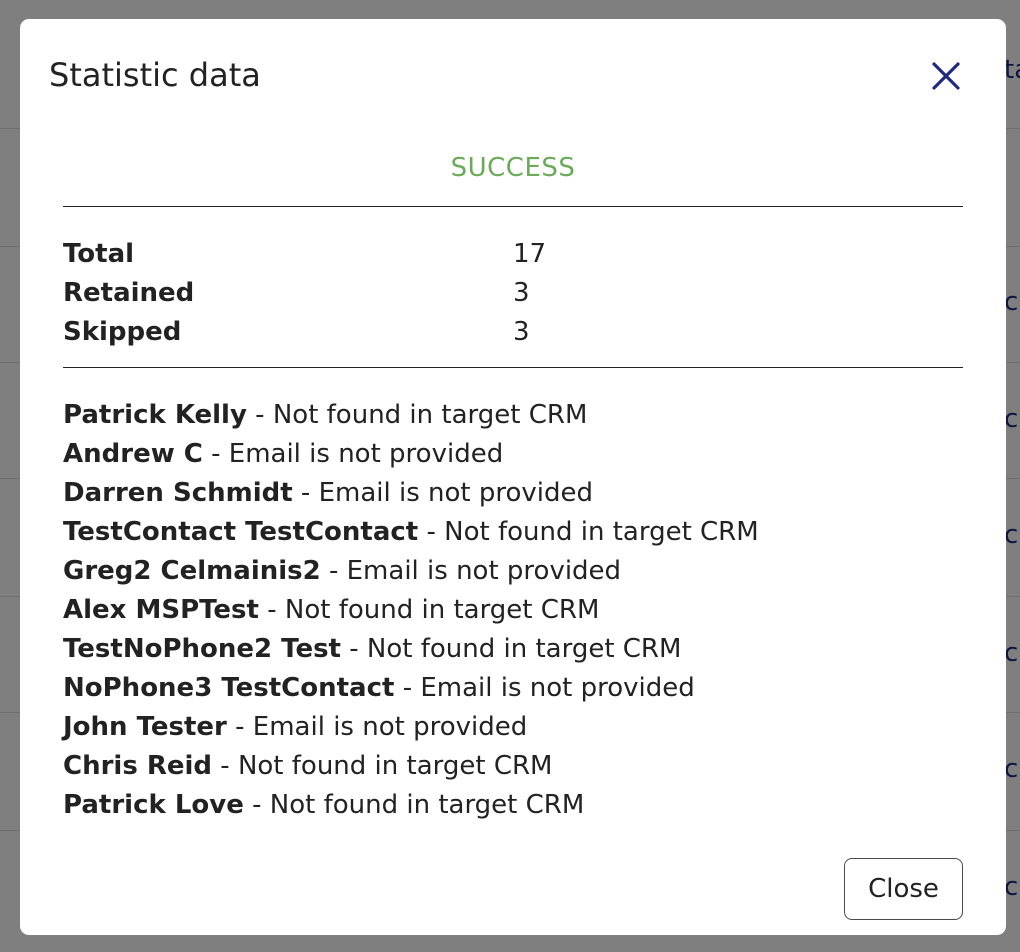 The width and height of the screenshot is (1020, 952). What do you see at coordinates (155, 75) in the screenshot?
I see `modal-title: Statistic data` at bounding box center [155, 75].